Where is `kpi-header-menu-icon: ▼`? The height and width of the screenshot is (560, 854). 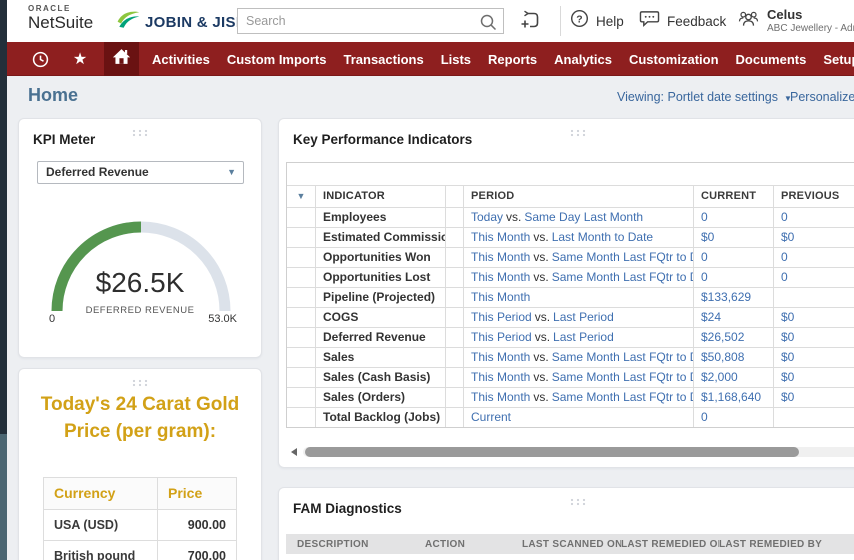 kpi-header-menu-icon: ▼ is located at coordinates (300, 196).